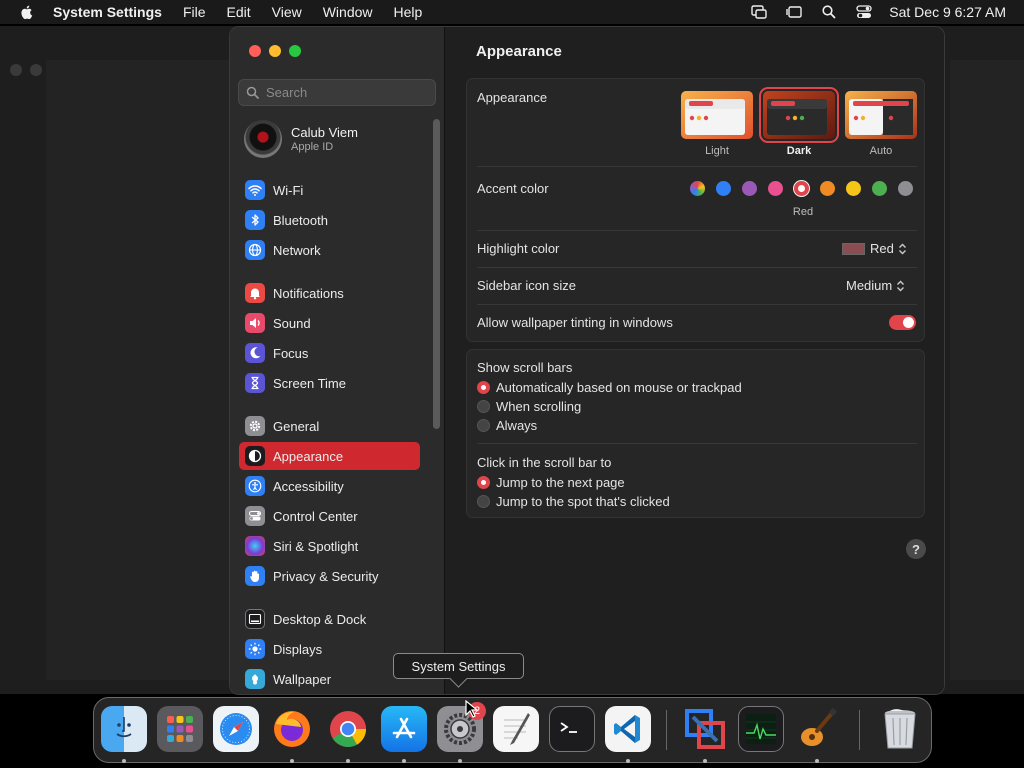  Describe the element at coordinates (124, 729) in the screenshot. I see `dock-finder-icon` at that location.